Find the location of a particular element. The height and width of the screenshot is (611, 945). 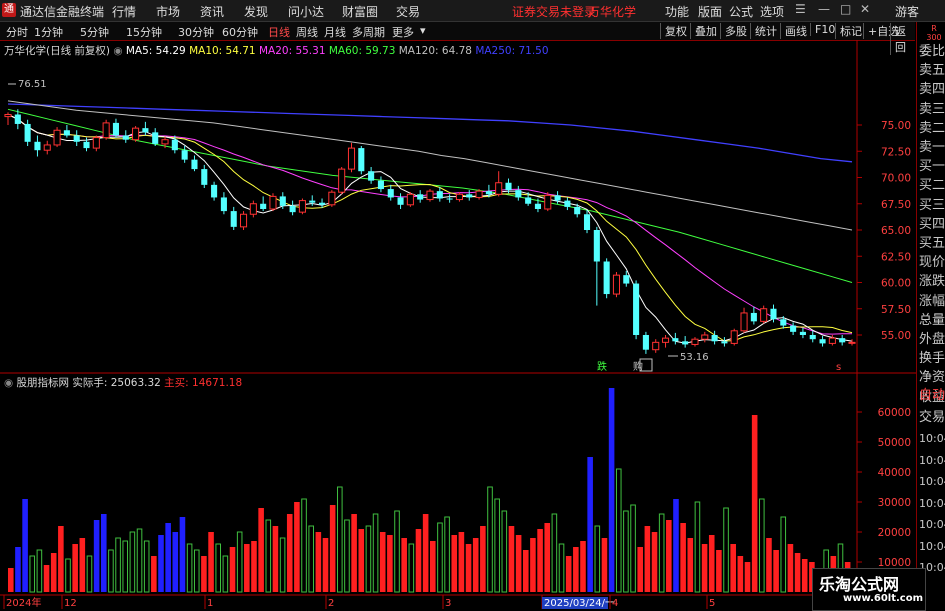

quote-field-label: 买五 is located at coordinates (932, 244).